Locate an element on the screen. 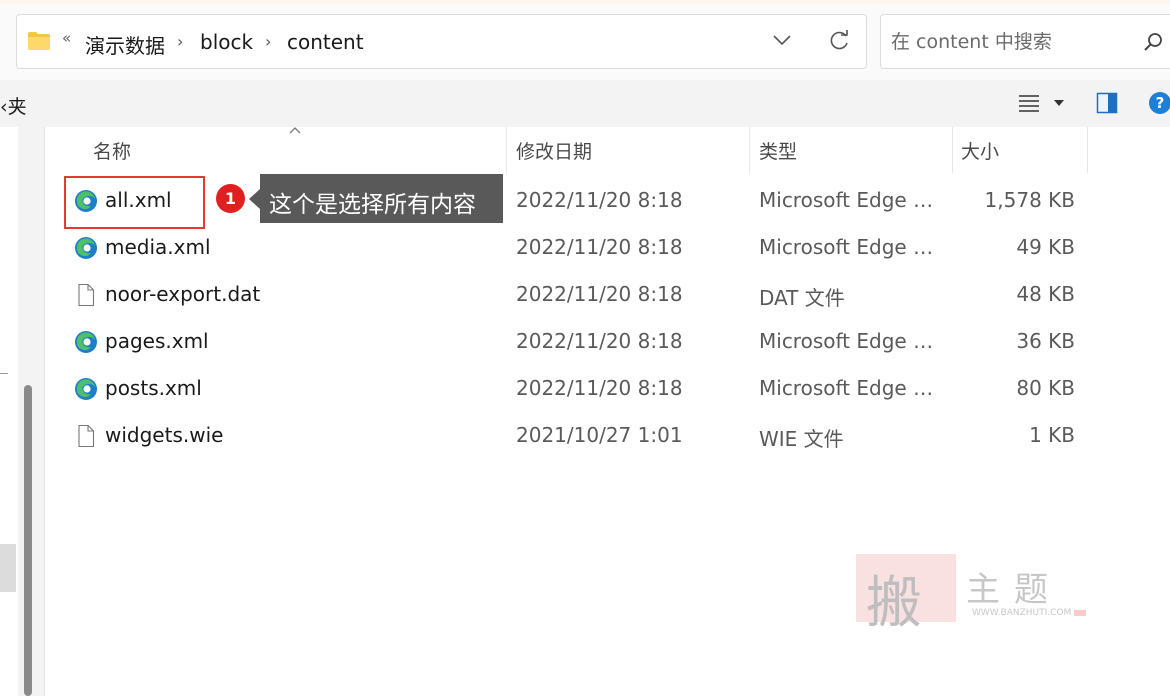 The image size is (1170, 696). watermark-url: WWW.BANZHUTI.COM is located at coordinates (1022, 613).